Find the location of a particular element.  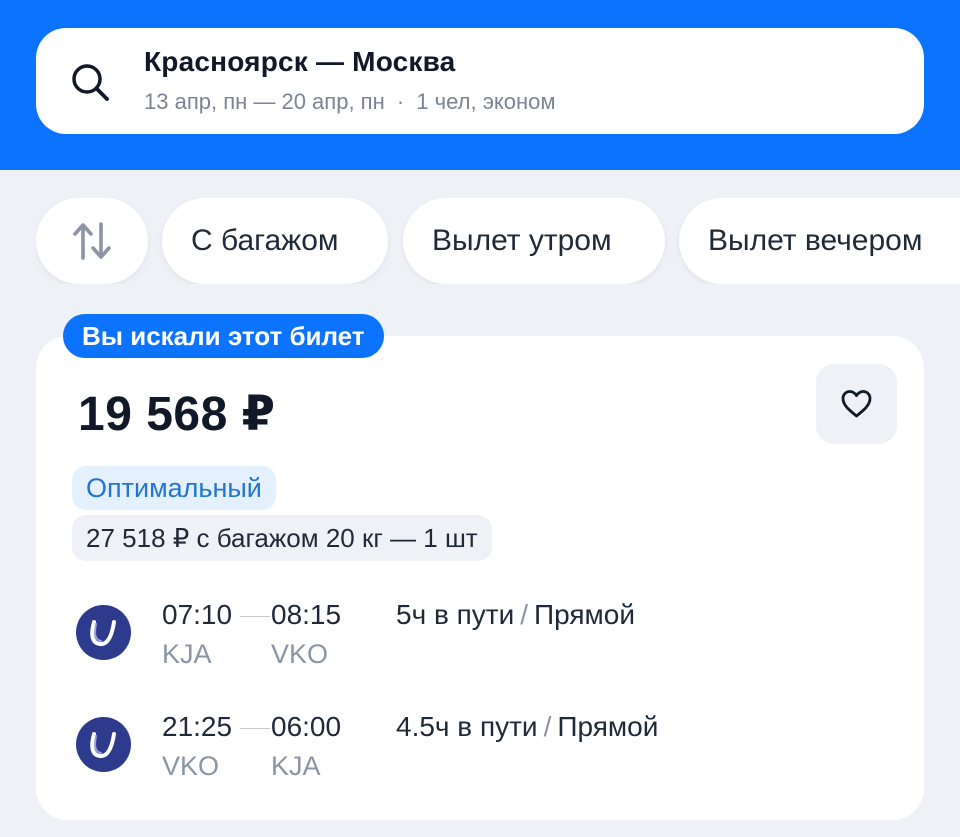

baggage-offer: 27 518 ₽ с багажом 20 кг — 1 шт is located at coordinates (282, 538).